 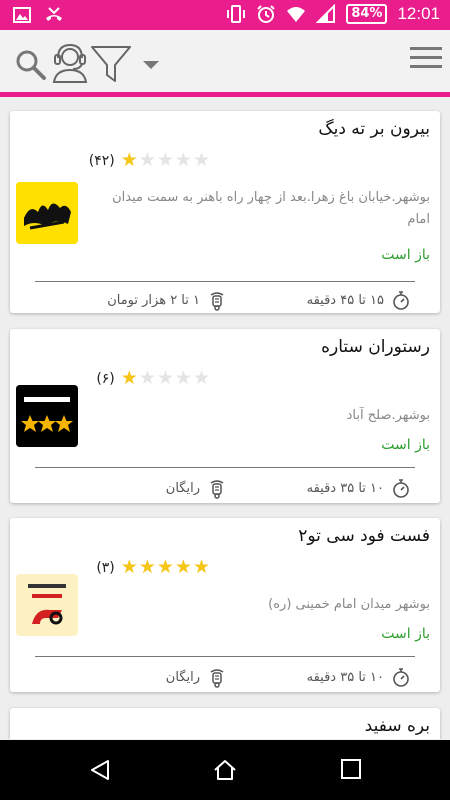 I want to click on back-icon, so click(x=100, y=770).